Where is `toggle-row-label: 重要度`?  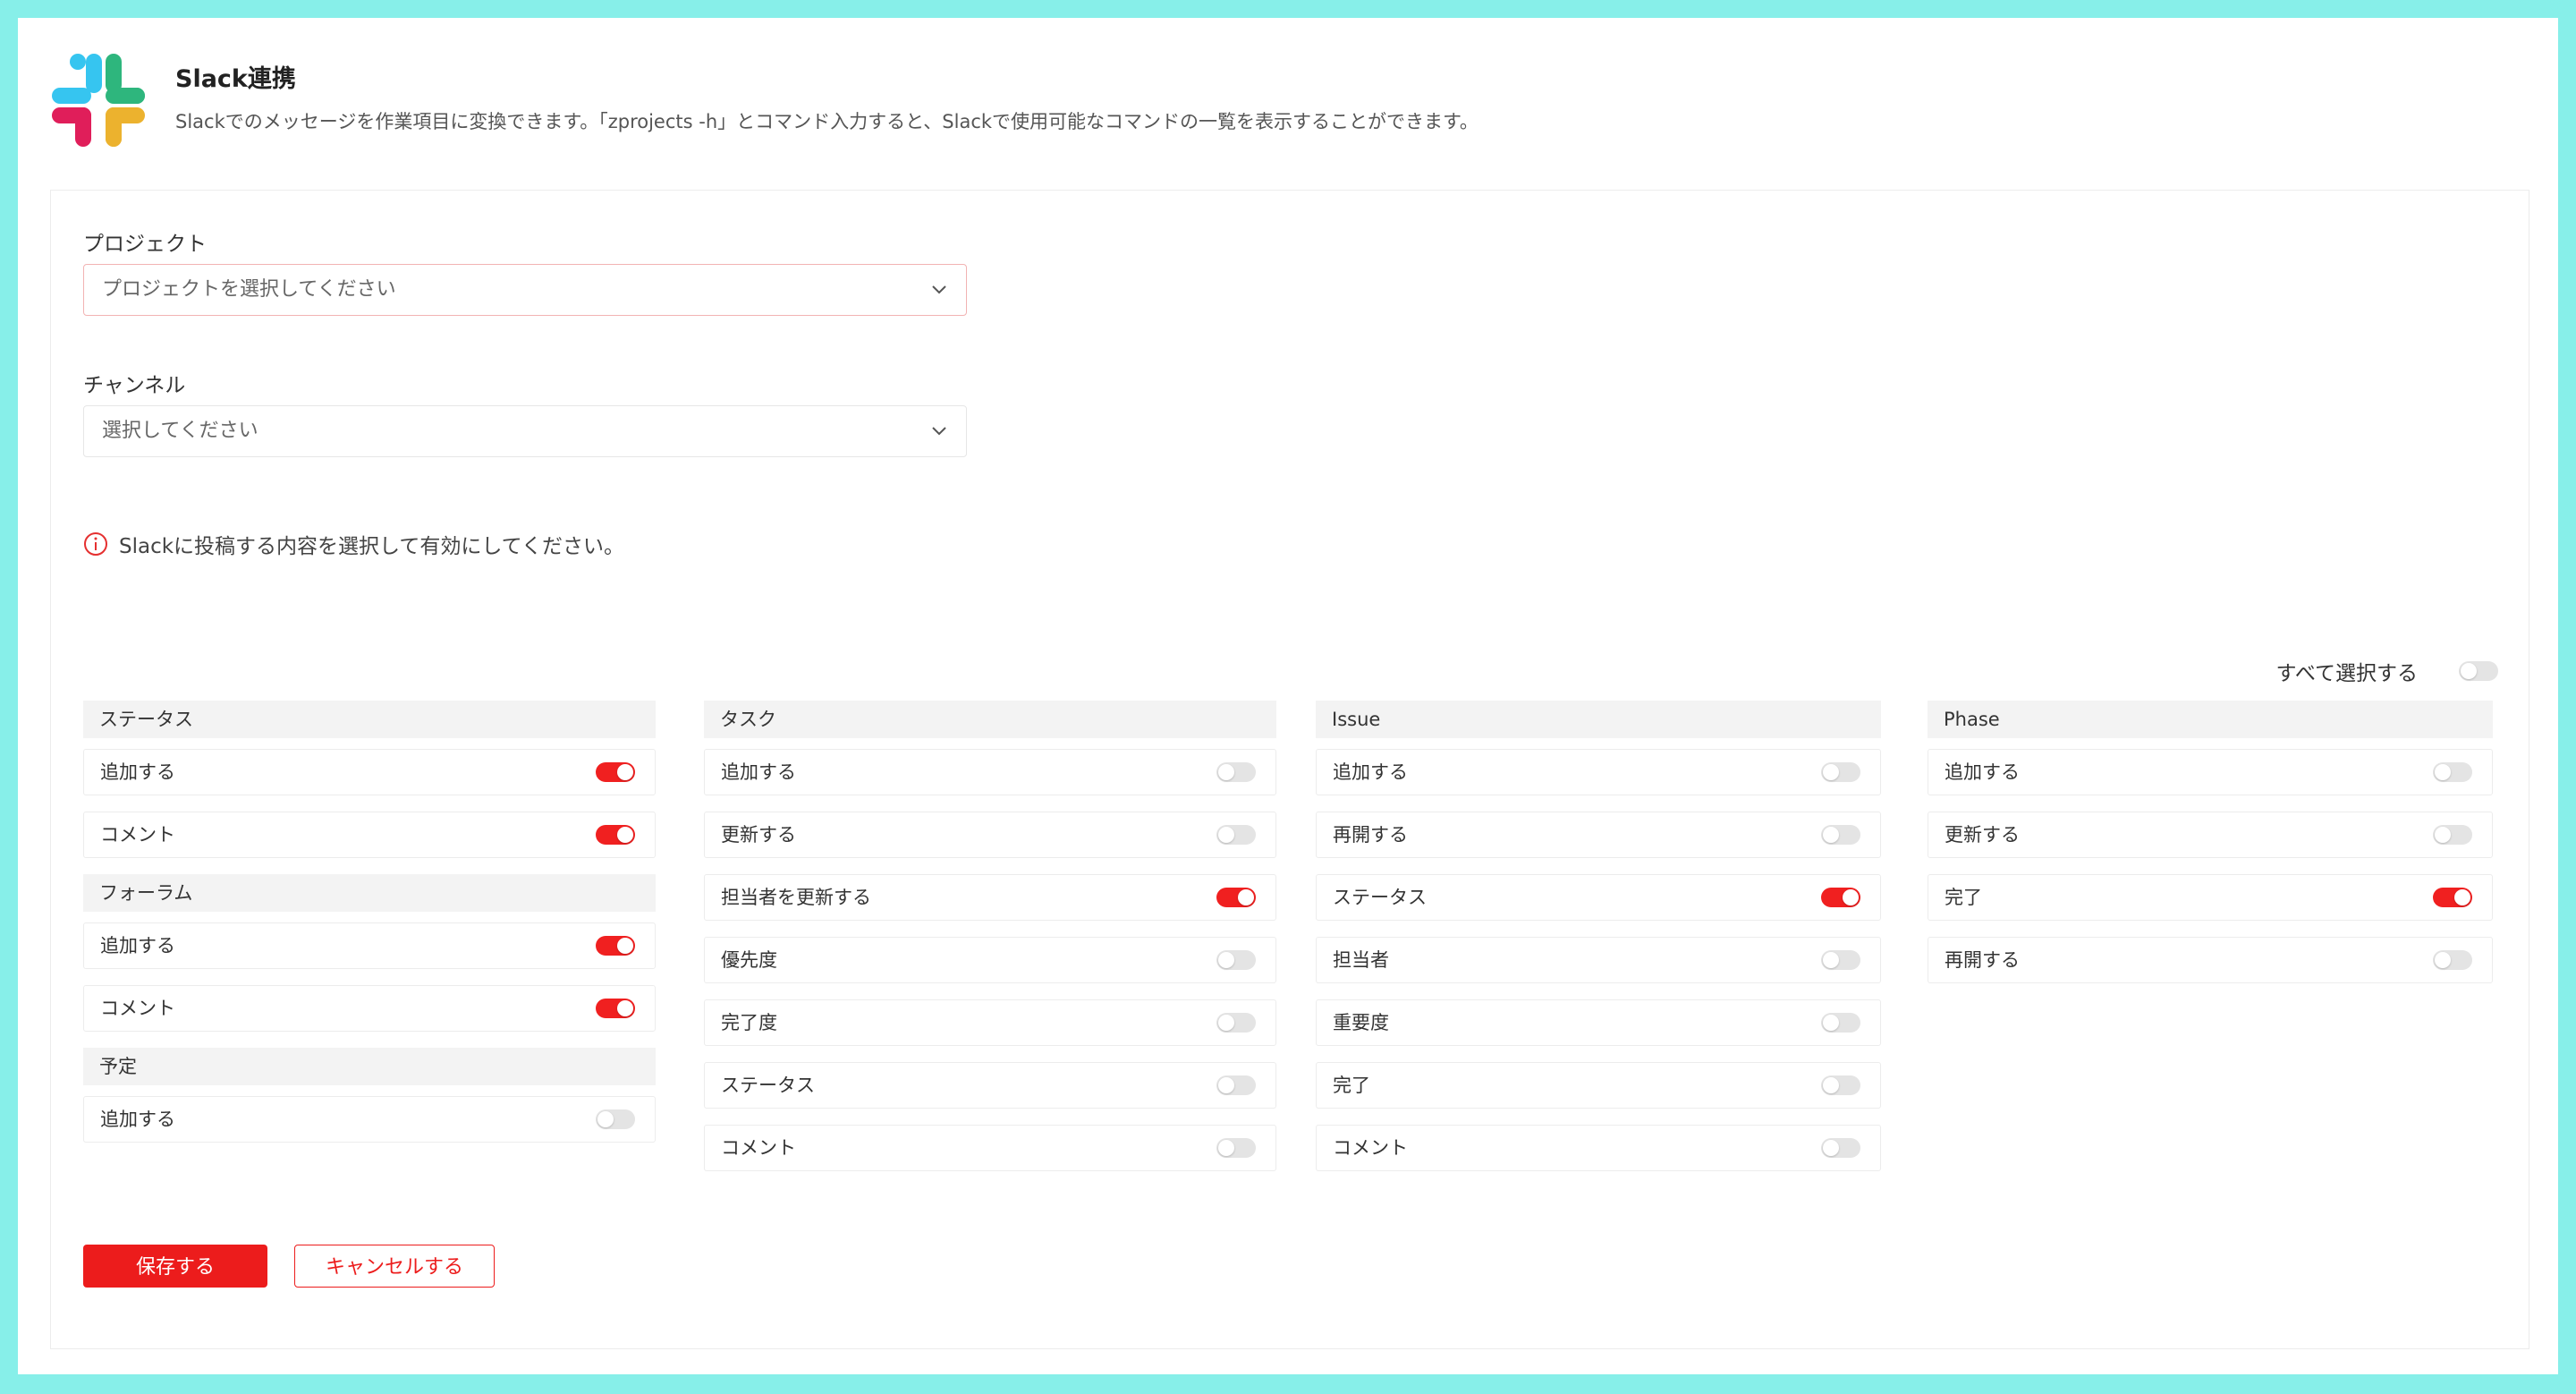
toggle-row-label: 重要度 is located at coordinates (1361, 1022).